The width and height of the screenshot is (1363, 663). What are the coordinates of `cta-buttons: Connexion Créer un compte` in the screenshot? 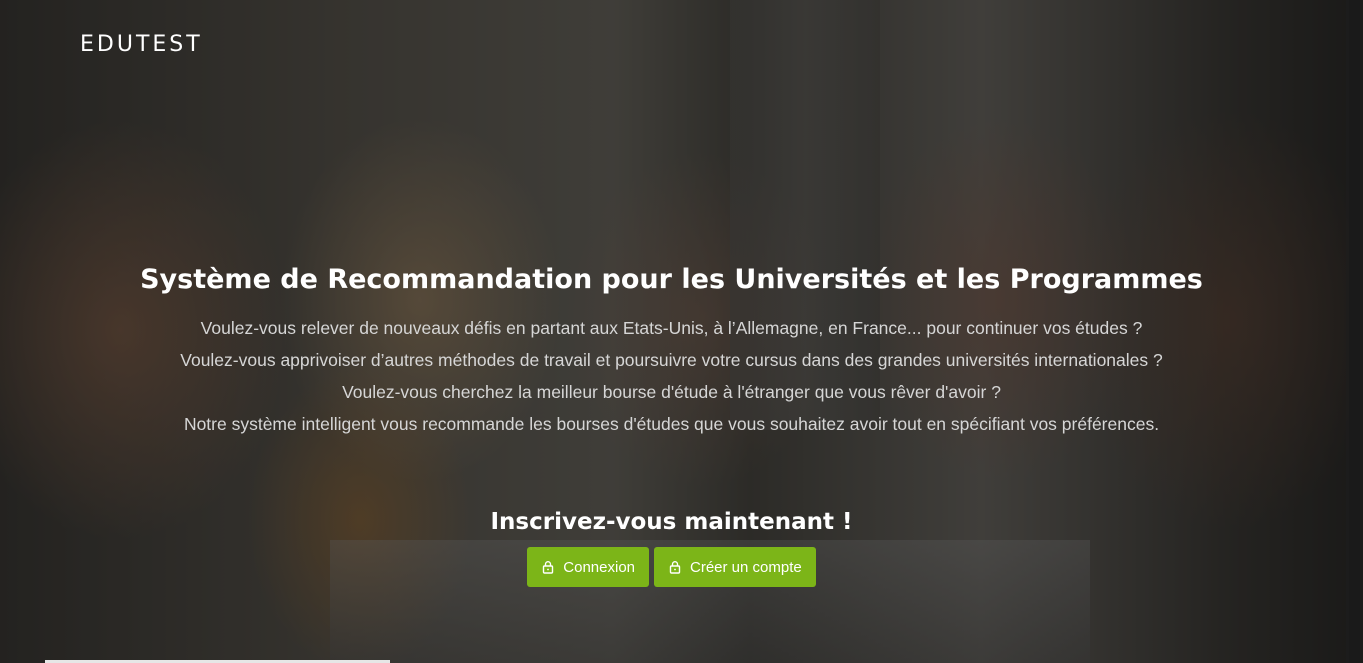 It's located at (671, 567).